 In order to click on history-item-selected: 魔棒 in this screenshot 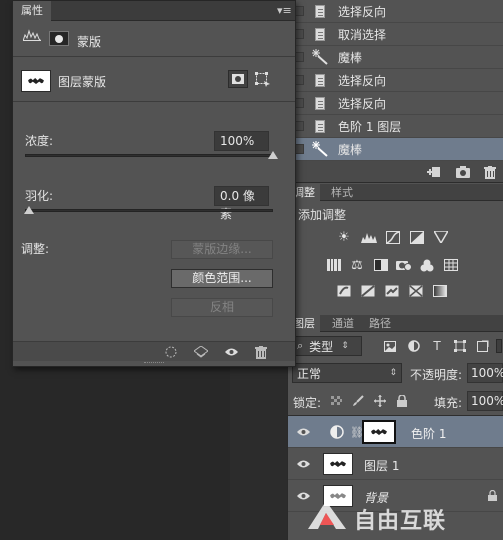, I will do `click(395, 149)`.